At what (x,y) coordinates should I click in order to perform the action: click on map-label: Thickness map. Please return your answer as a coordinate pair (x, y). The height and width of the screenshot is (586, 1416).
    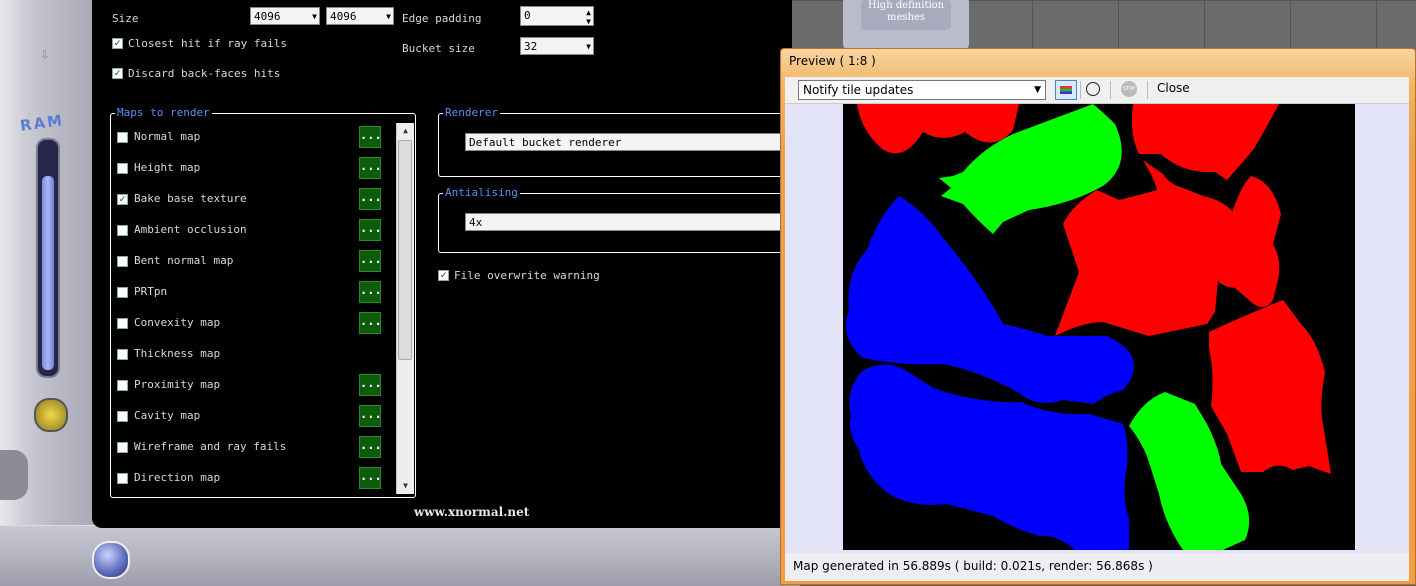
    Looking at the image, I should click on (177, 353).